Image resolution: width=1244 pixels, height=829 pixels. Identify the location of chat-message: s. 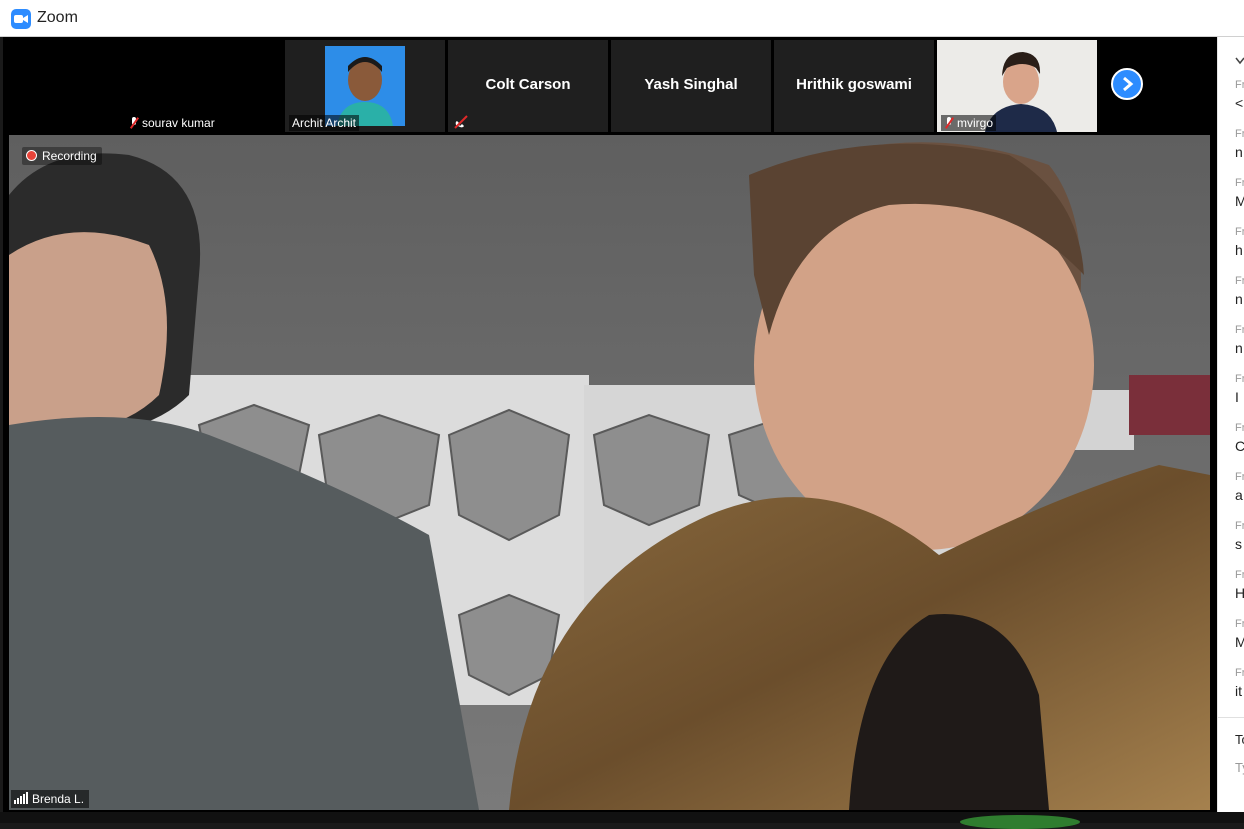
(1238, 544).